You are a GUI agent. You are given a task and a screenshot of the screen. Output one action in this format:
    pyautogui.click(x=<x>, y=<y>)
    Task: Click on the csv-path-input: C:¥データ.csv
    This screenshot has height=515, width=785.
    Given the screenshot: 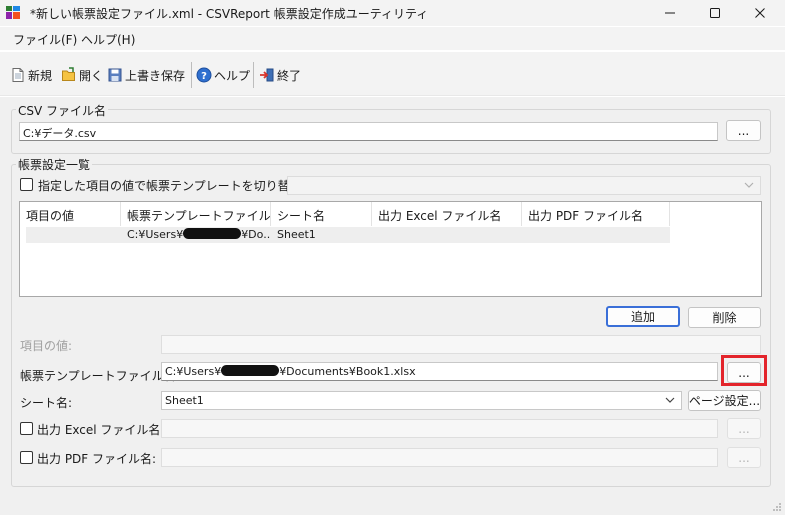 What is the action you would take?
    pyautogui.click(x=368, y=131)
    